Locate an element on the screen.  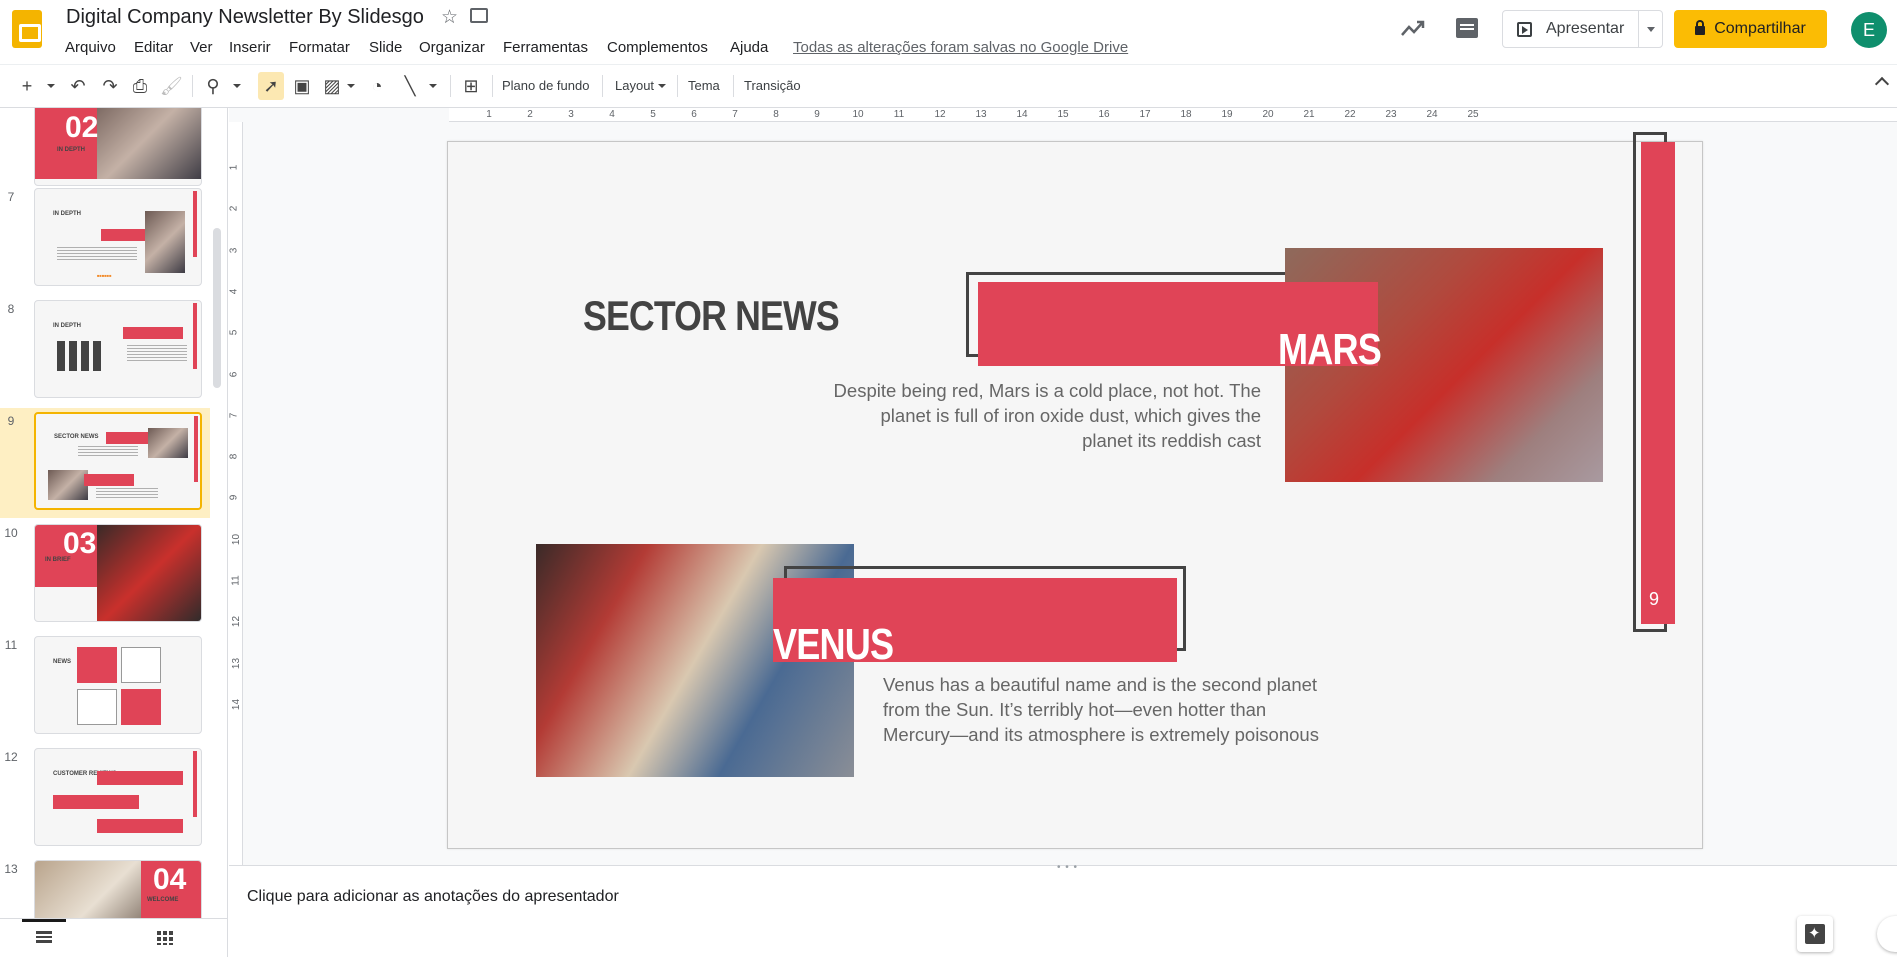
slides-logo-icon is located at coordinates (27, 29).